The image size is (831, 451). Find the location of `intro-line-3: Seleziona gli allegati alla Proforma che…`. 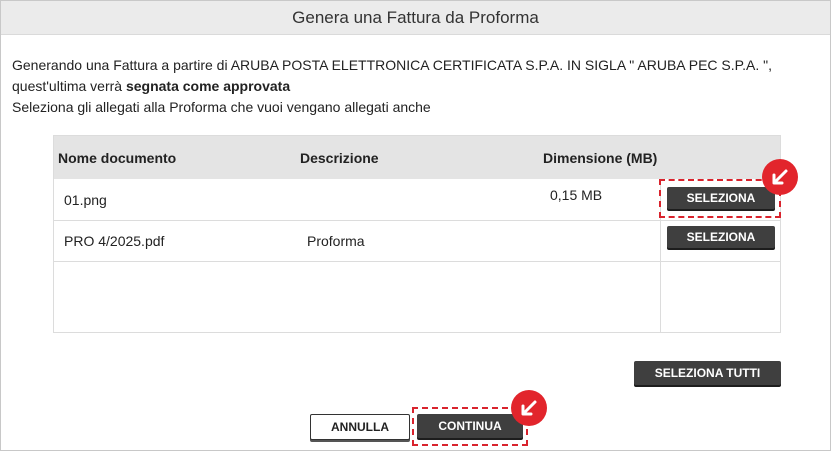

intro-line-3: Seleziona gli allegati alla Proforma che… is located at coordinates (221, 107).